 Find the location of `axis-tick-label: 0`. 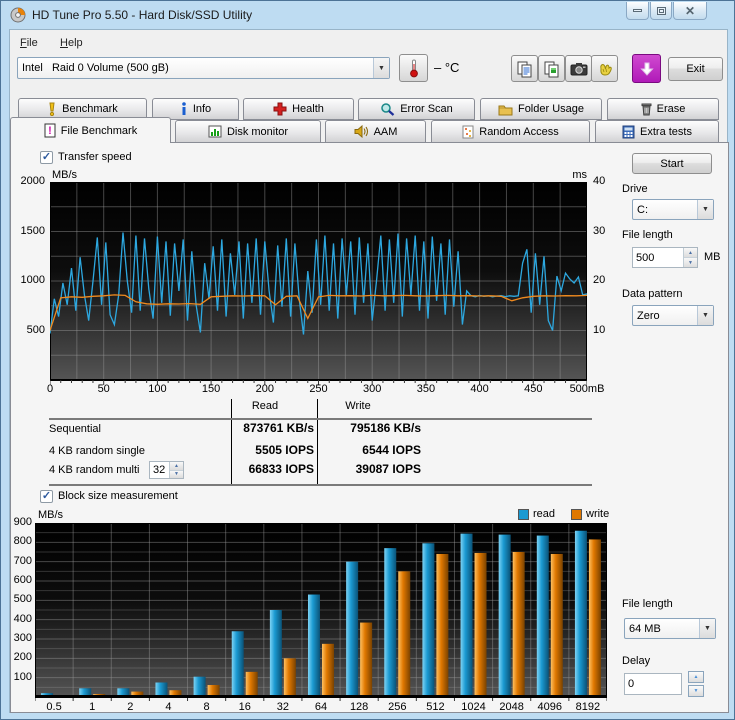

axis-tick-label: 0 is located at coordinates (50, 389).